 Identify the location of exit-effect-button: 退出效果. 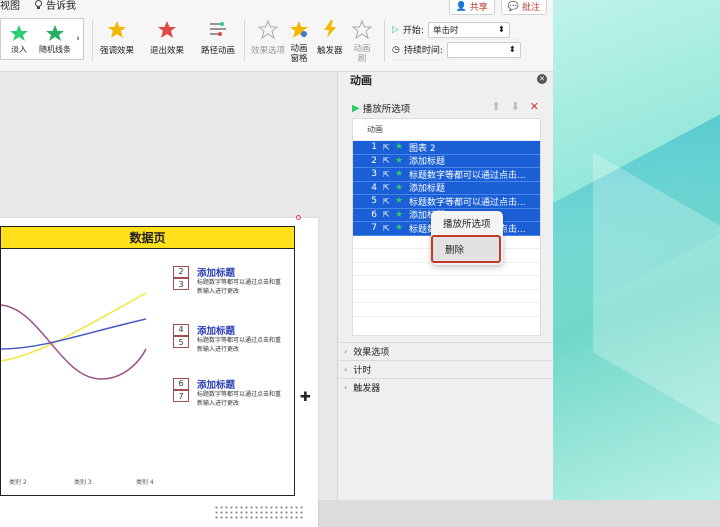
(167, 37).